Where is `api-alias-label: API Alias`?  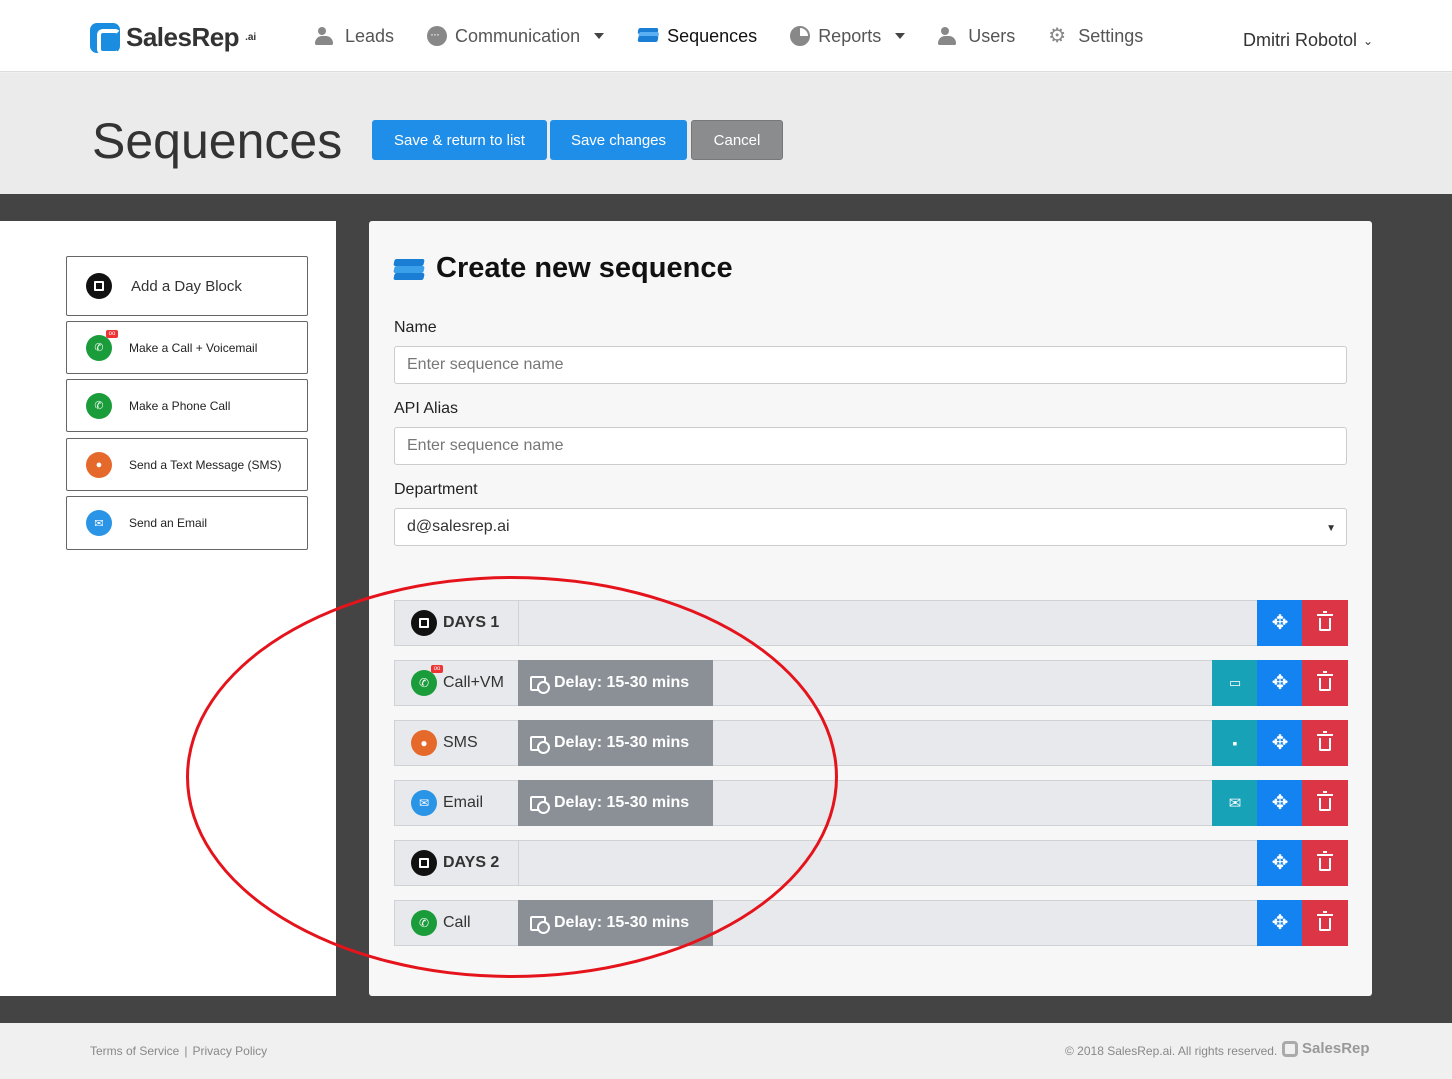 api-alias-label: API Alias is located at coordinates (426, 408).